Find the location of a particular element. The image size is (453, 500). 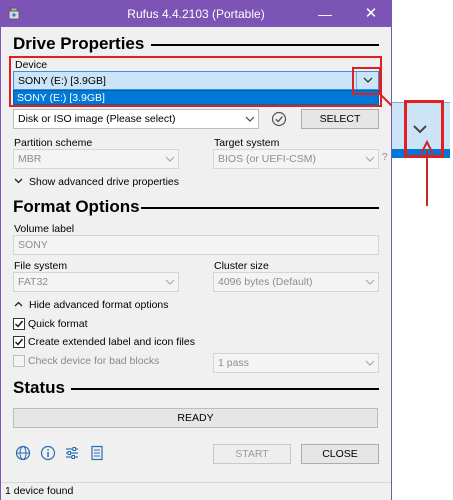

partition-scheme-label: Partition scheme is located at coordinates (53, 143).